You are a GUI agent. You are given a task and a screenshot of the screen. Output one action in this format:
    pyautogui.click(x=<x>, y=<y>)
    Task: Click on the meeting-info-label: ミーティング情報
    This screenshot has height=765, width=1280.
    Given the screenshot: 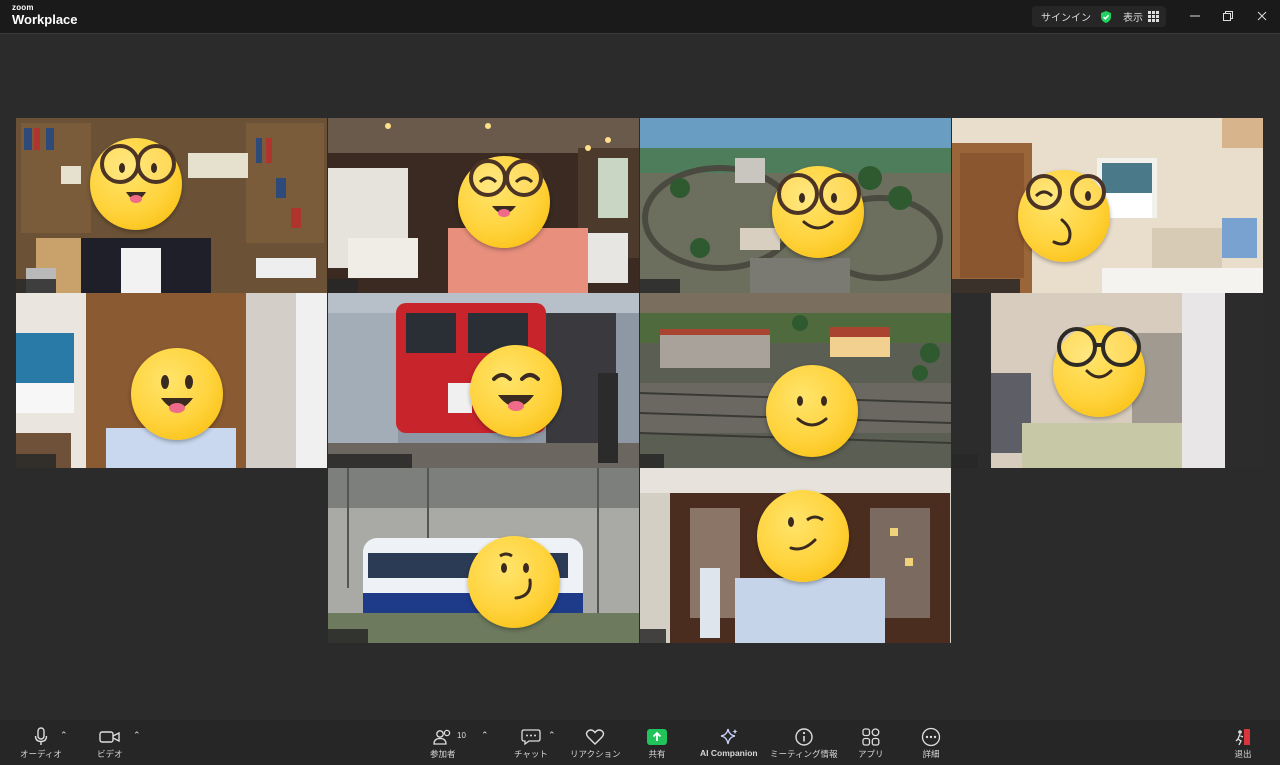 What is the action you would take?
    pyautogui.click(x=804, y=754)
    